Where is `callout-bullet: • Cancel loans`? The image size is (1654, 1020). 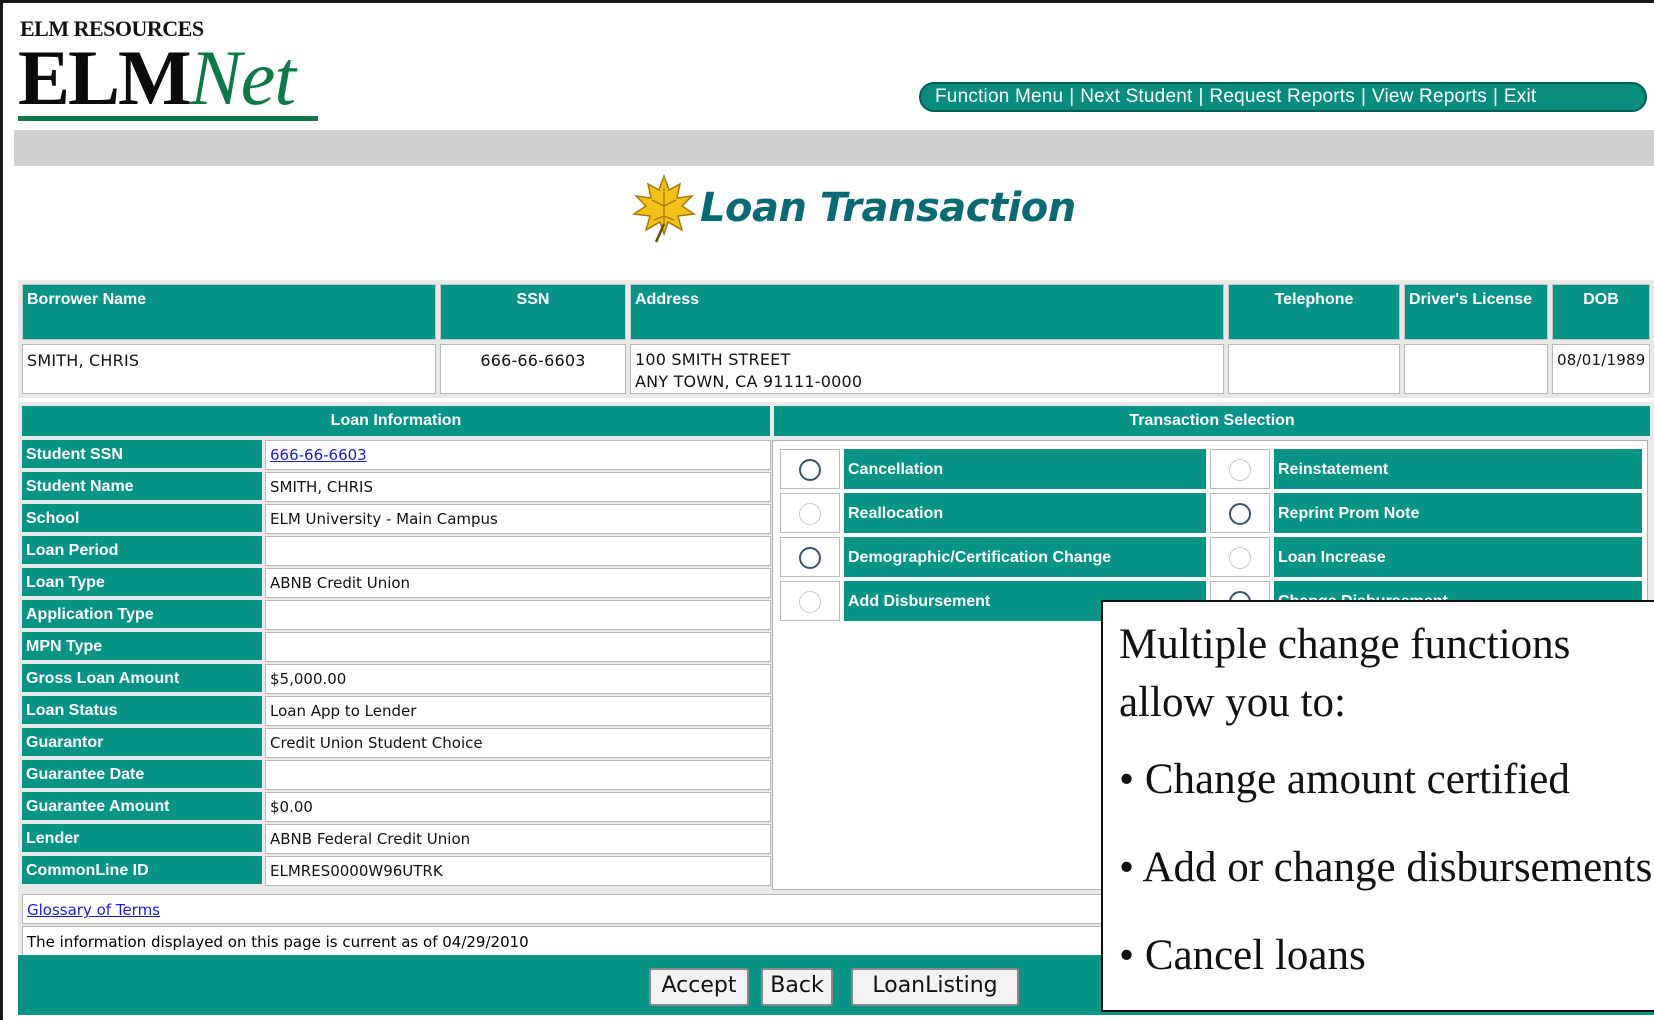 callout-bullet: • Cancel loans is located at coordinates (1242, 955).